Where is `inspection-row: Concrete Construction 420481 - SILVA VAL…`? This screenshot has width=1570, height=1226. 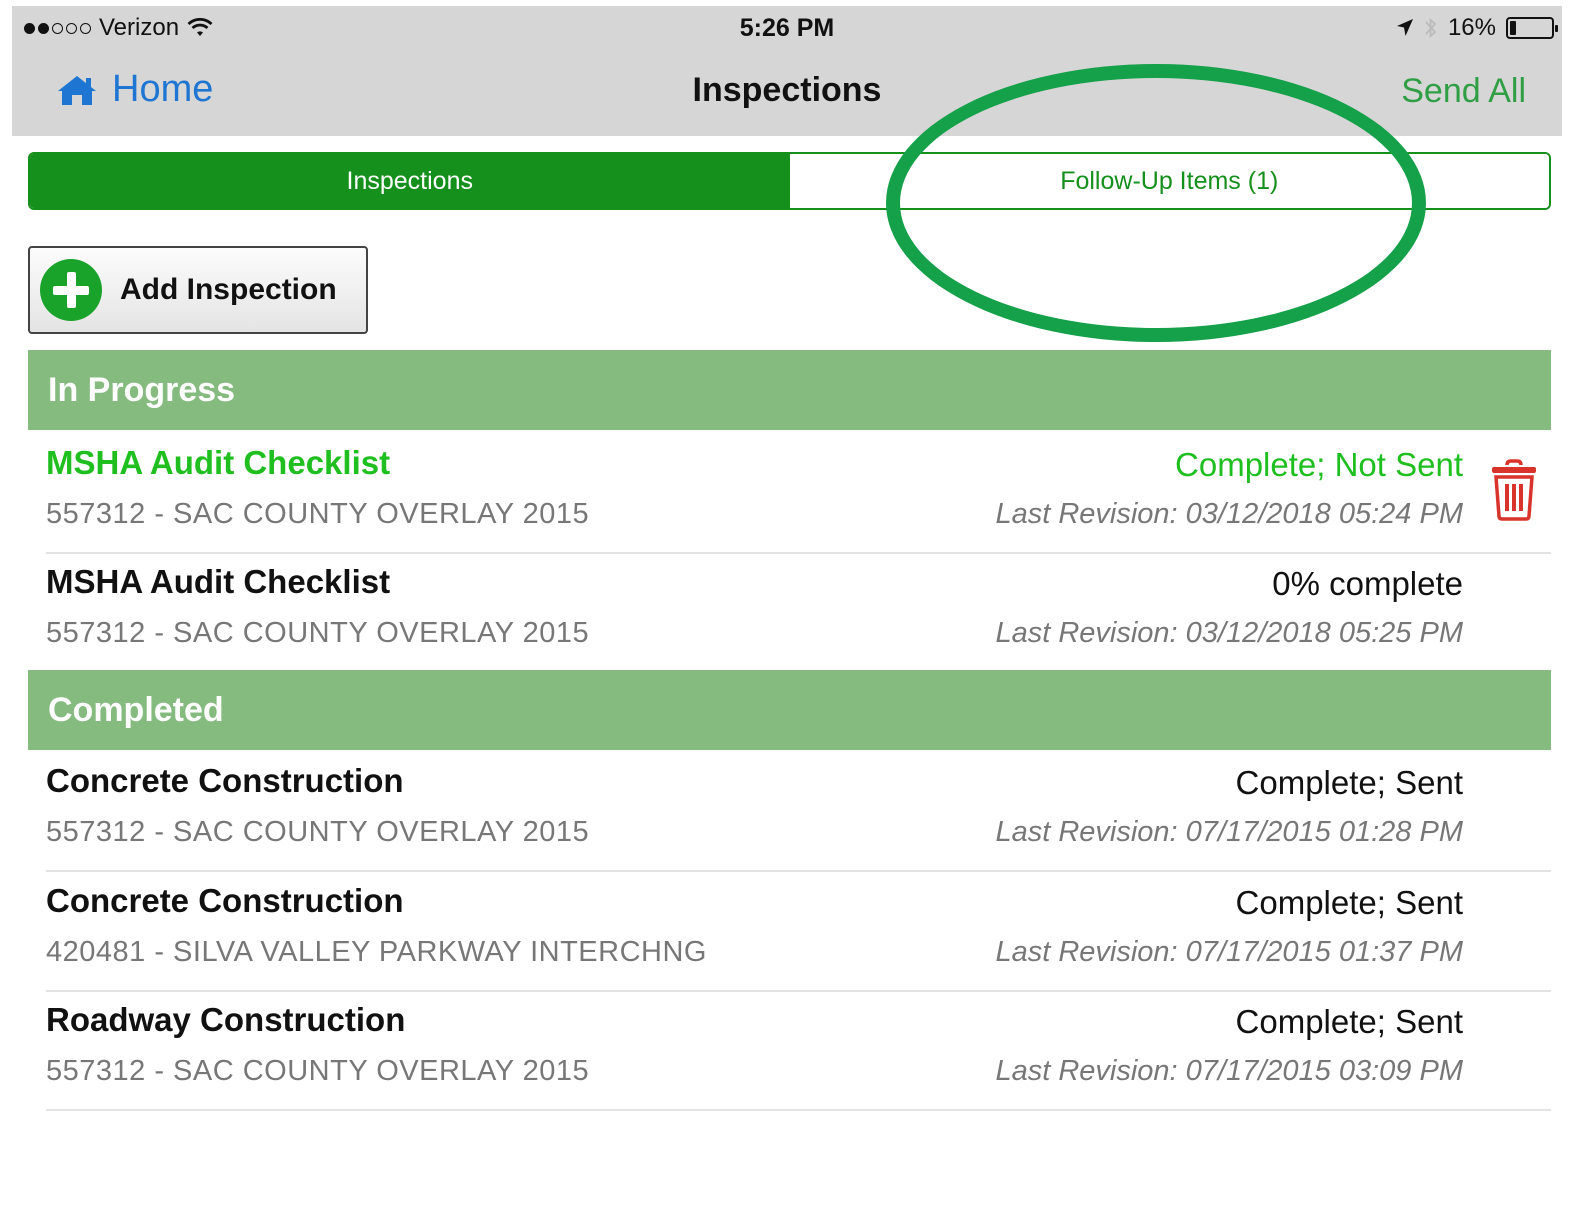 inspection-row: Concrete Construction 420481 - SILVA VAL… is located at coordinates (789, 933).